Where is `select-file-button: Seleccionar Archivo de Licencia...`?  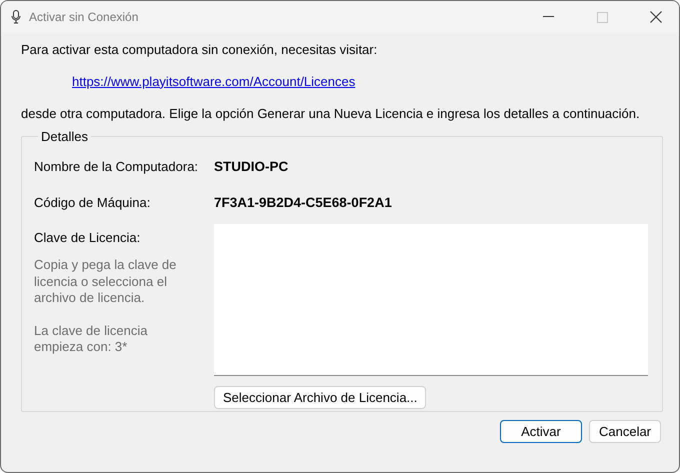 select-file-button: Seleccionar Archivo de Licencia... is located at coordinates (320, 397).